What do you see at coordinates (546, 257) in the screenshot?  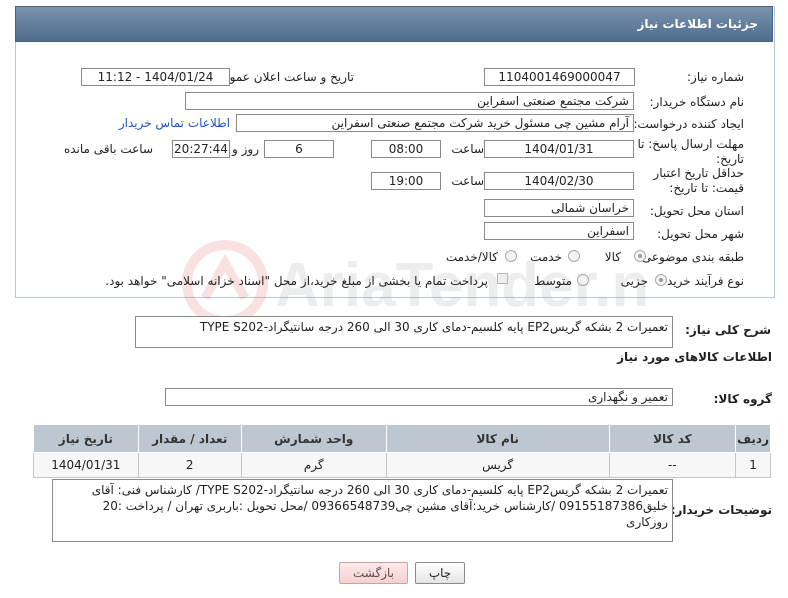 I see `radio-service-label: خدمت` at bounding box center [546, 257].